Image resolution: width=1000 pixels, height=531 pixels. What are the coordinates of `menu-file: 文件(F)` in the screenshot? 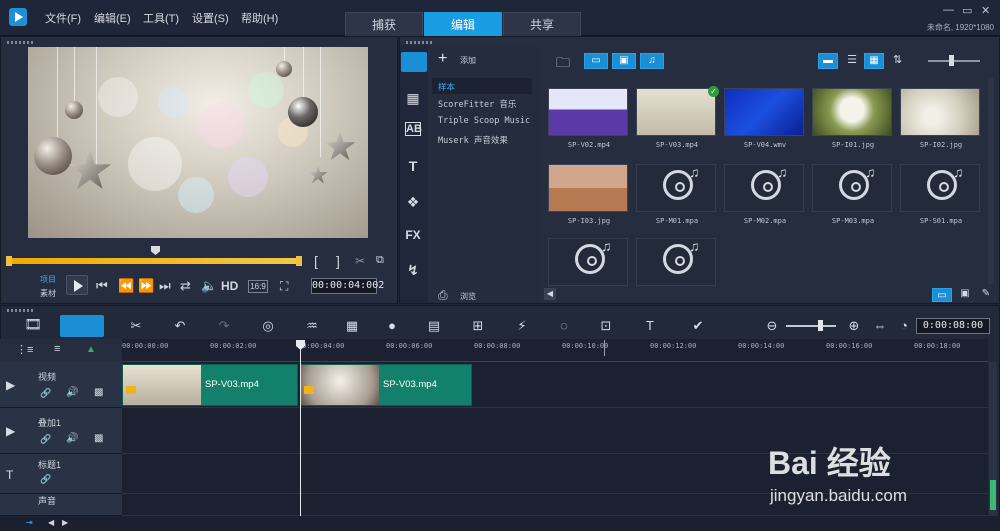 It's located at (63, 18).